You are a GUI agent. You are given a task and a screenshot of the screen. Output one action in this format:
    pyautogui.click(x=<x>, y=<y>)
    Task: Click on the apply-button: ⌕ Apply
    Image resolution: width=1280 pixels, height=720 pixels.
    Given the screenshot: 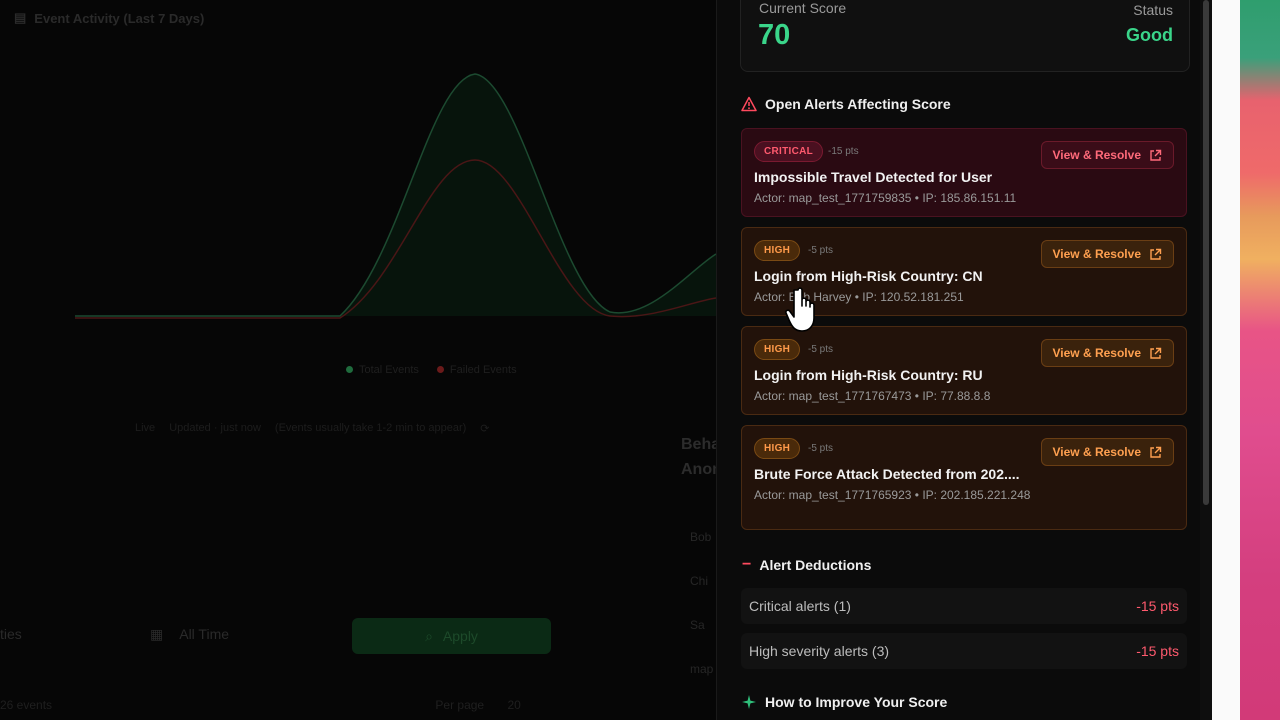 What is the action you would take?
    pyautogui.click(x=451, y=636)
    